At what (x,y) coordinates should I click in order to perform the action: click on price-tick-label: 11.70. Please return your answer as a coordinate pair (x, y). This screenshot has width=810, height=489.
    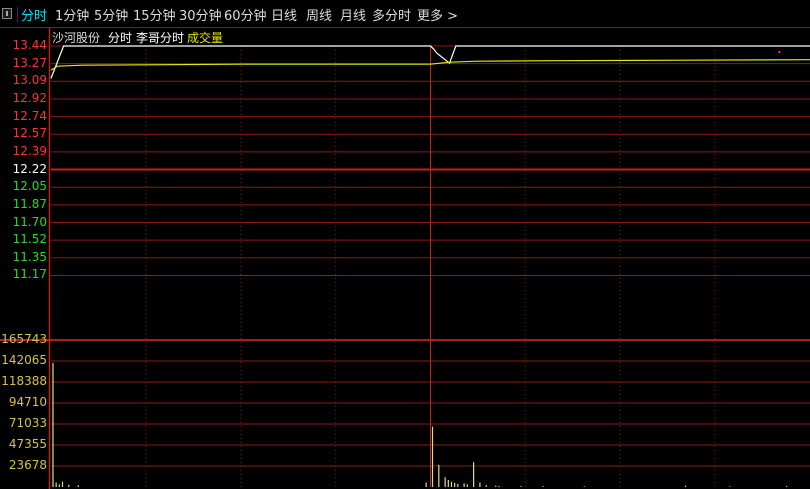
    Looking at the image, I should click on (29, 221).